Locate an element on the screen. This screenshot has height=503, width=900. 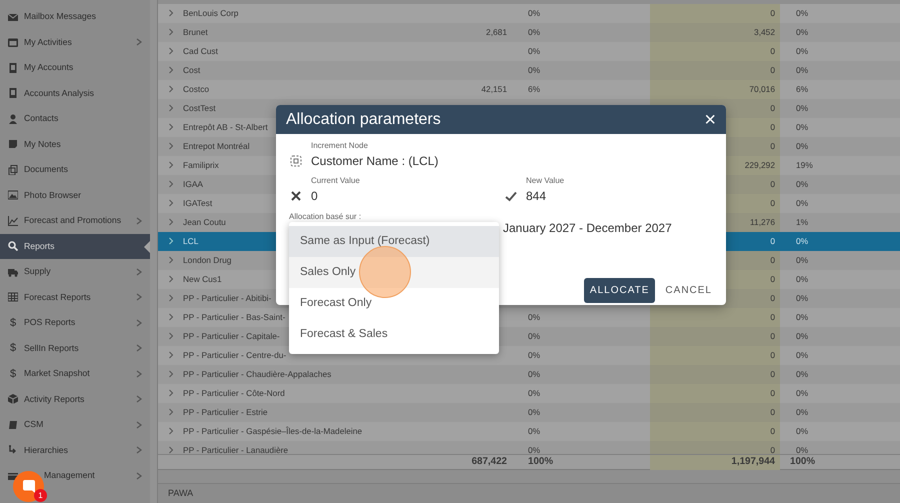
field-label: Current Value is located at coordinates (335, 181).